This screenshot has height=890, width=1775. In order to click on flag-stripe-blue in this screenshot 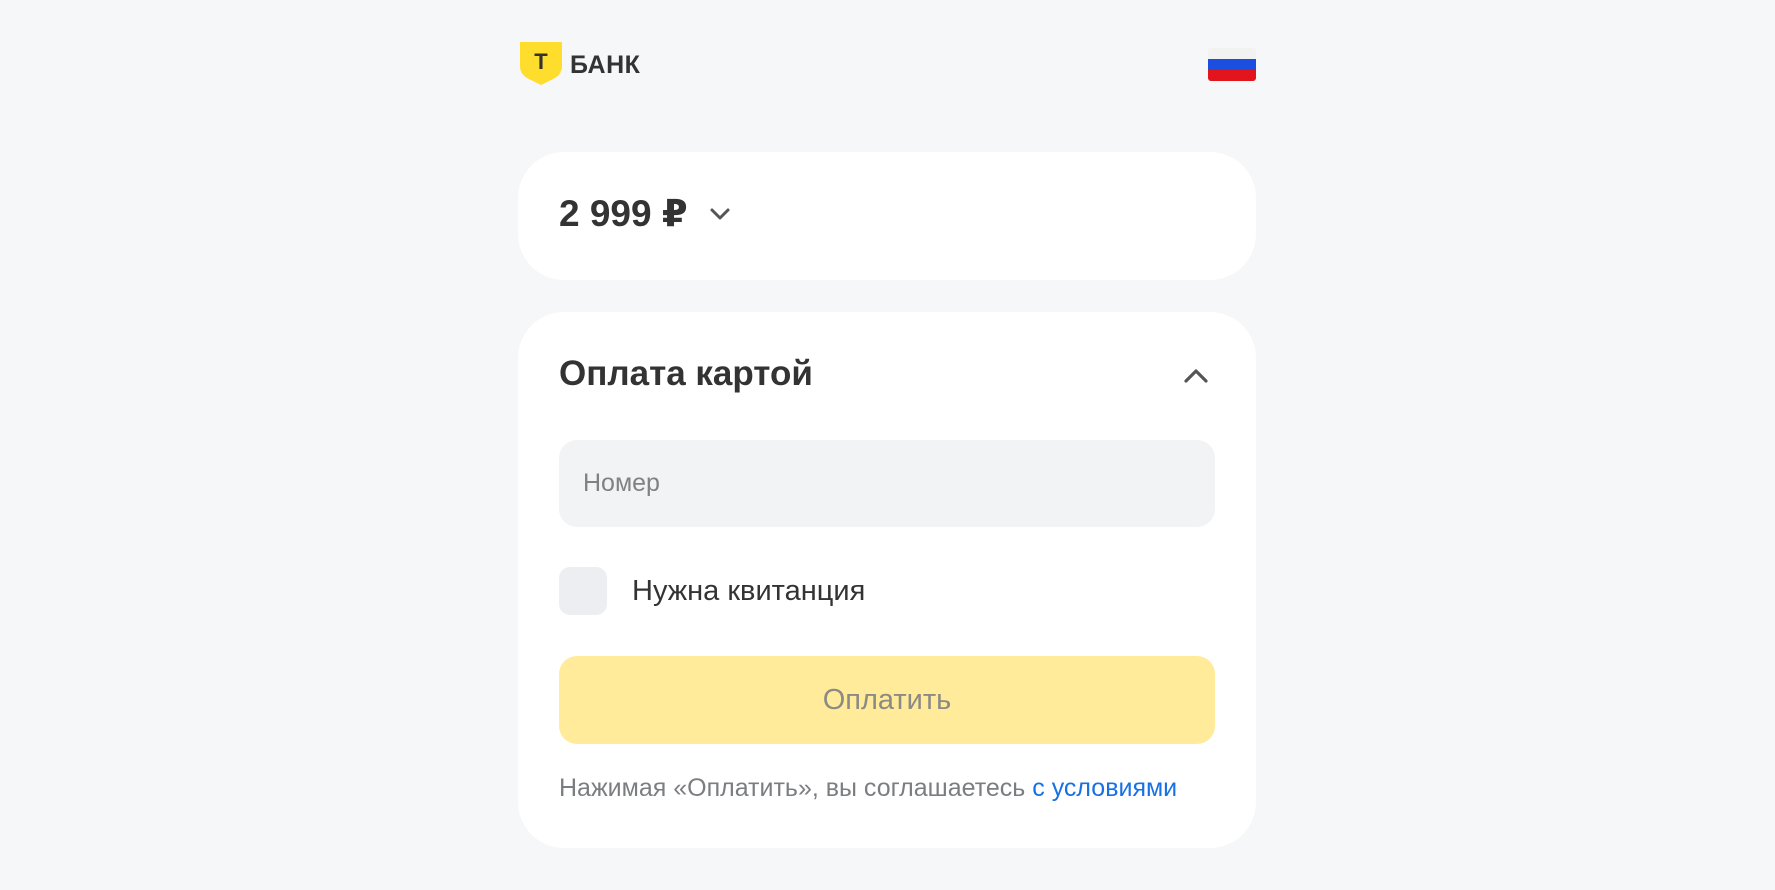, I will do `click(1232, 64)`.